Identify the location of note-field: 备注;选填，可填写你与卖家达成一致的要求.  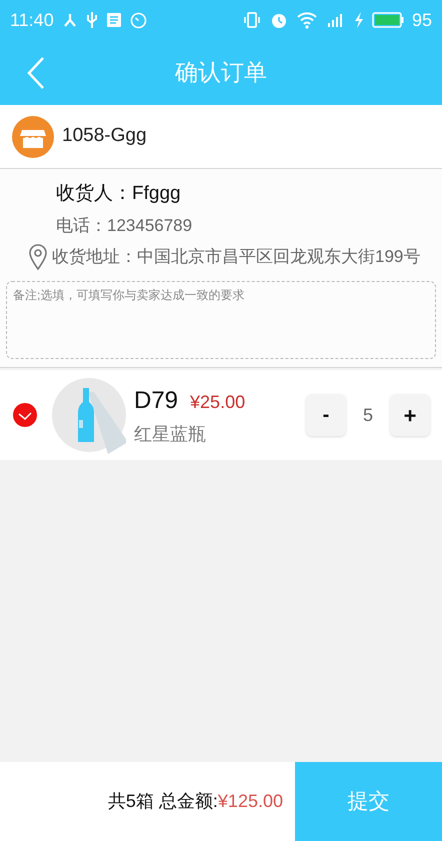
(221, 320).